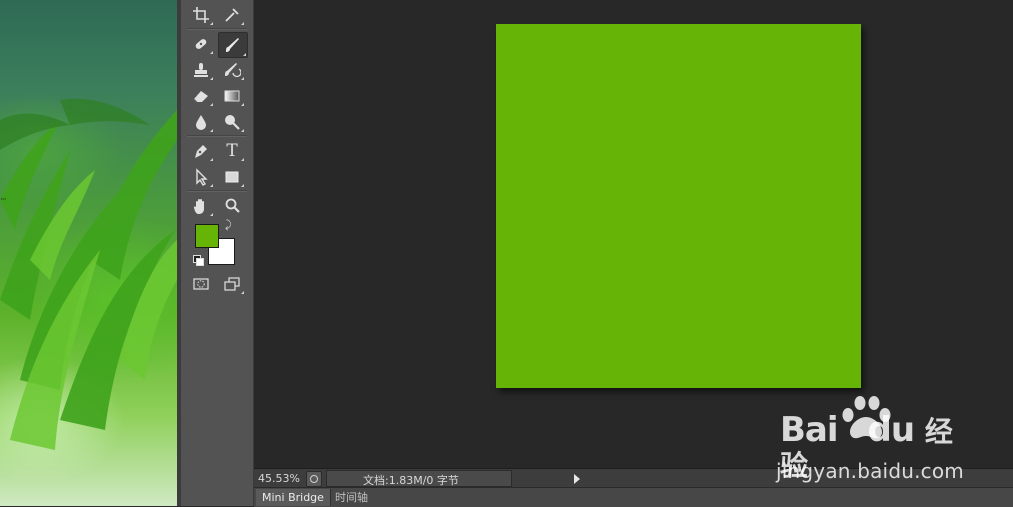  I want to click on gradient-tool, so click(232, 96).